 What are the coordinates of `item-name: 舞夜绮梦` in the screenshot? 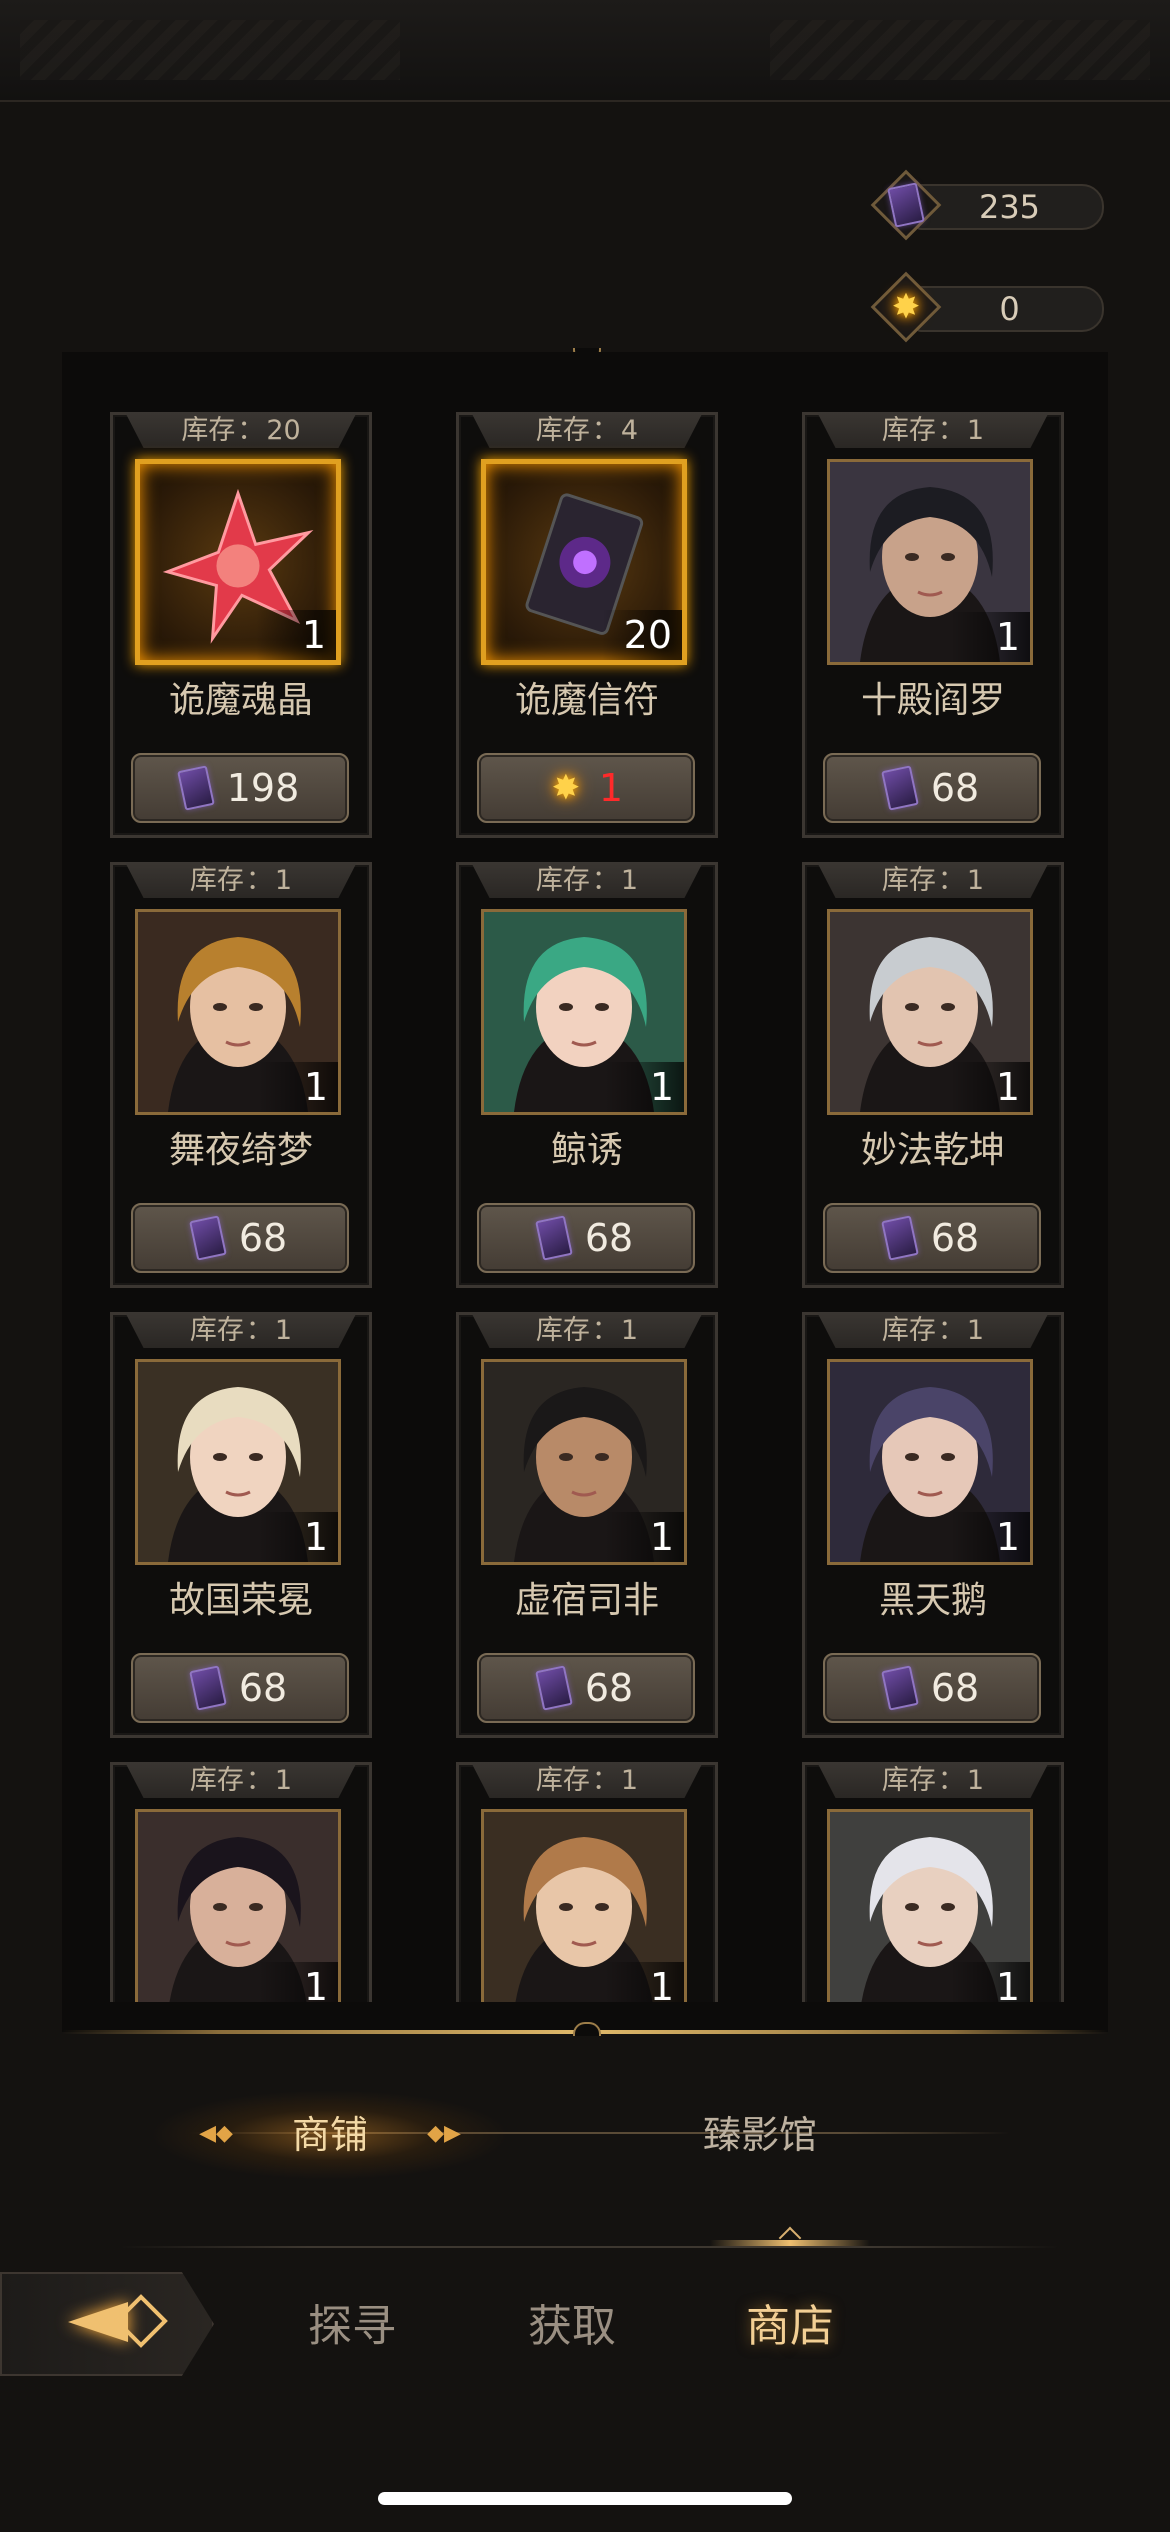 It's located at (240, 1150).